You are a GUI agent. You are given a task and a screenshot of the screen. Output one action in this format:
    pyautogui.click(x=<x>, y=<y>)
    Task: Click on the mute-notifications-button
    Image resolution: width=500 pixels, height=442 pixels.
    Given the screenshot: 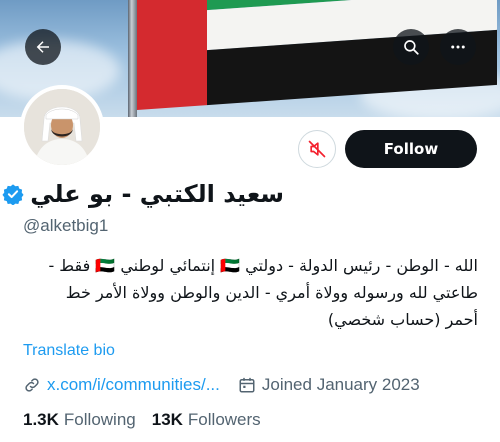 What is the action you would take?
    pyautogui.click(x=317, y=149)
    